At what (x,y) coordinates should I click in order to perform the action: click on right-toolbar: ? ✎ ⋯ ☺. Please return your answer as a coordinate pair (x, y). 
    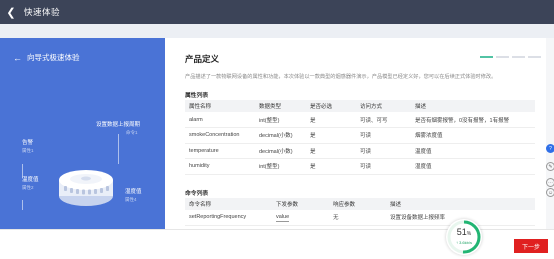
    Looking at the image, I should click on (550, 133).